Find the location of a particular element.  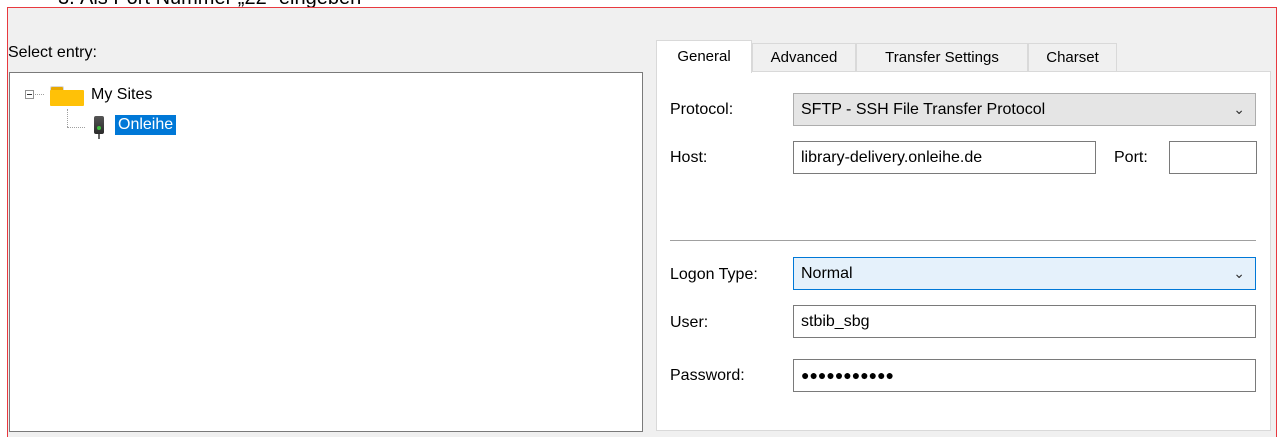

logon-type-label: Logon Type: is located at coordinates (714, 274).